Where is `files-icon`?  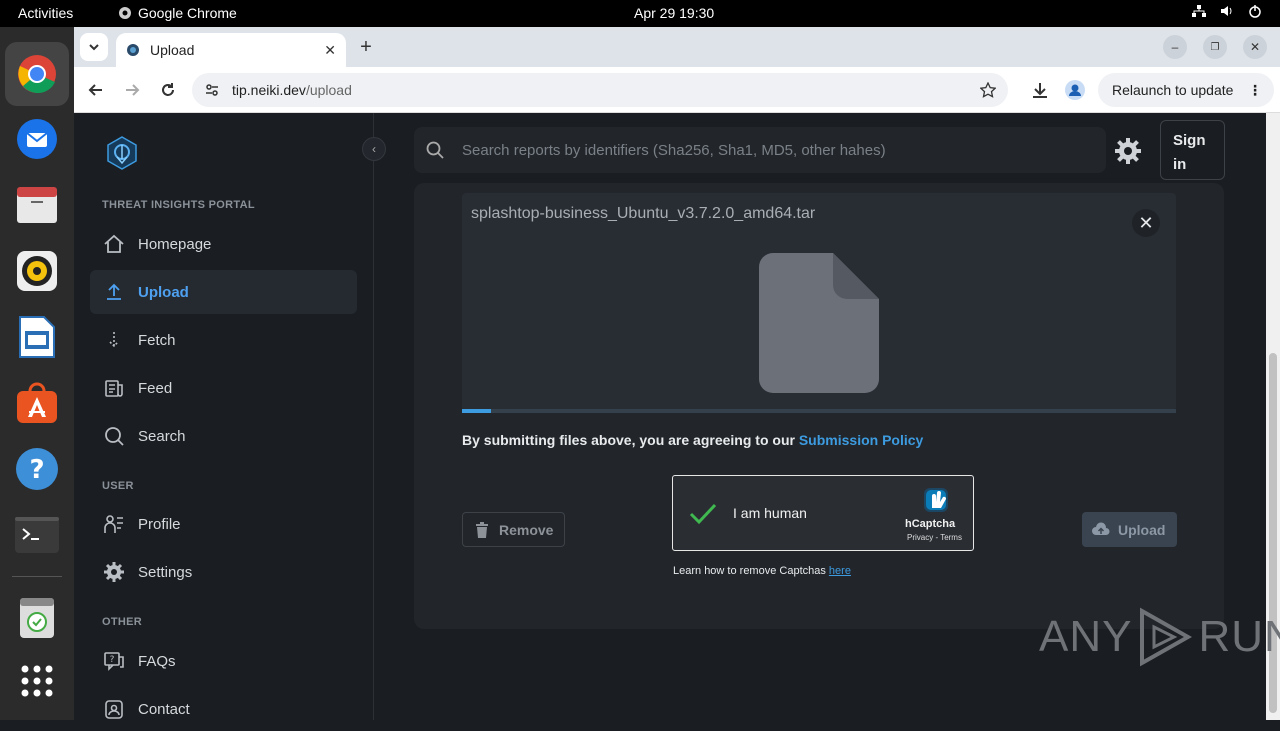
files-icon is located at coordinates (37, 205).